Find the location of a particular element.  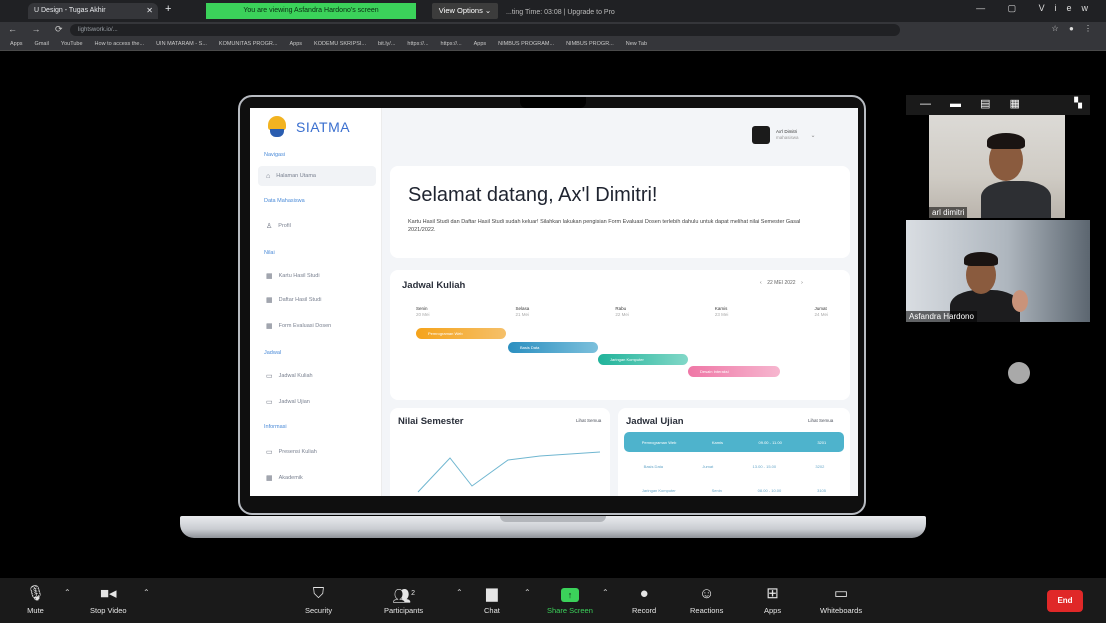

apps-label: Apps is located at coordinates (773, 610).